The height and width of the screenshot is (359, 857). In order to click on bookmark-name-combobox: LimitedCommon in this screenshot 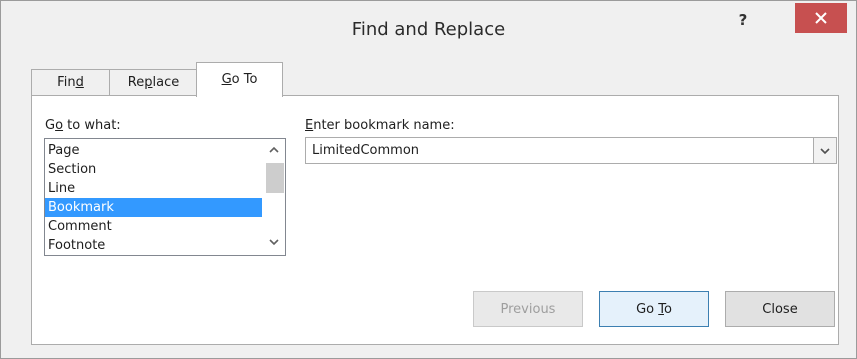, I will do `click(571, 150)`.